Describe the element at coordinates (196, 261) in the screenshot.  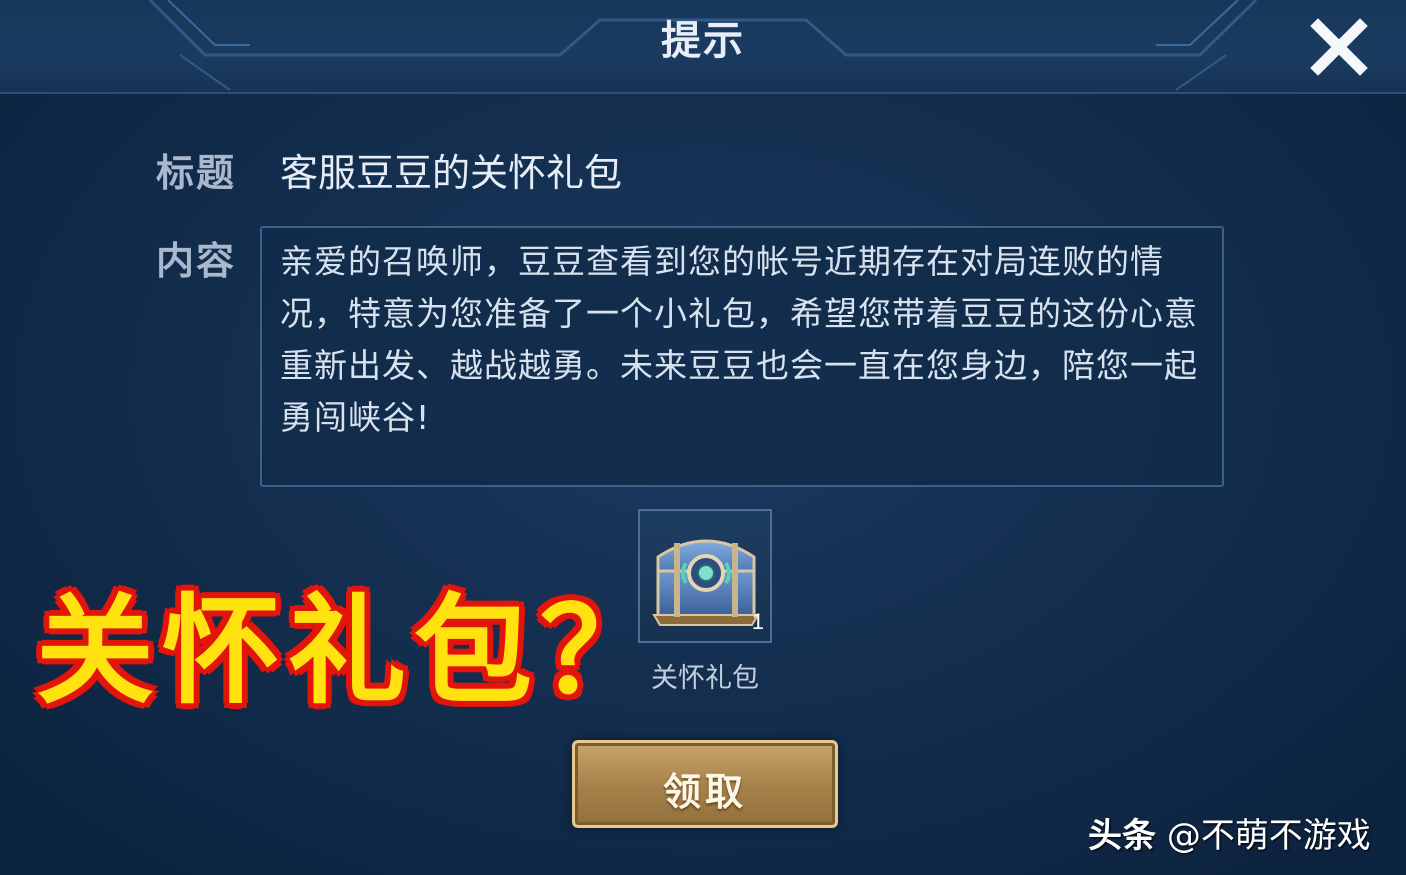
I see `content-label: 内容` at that location.